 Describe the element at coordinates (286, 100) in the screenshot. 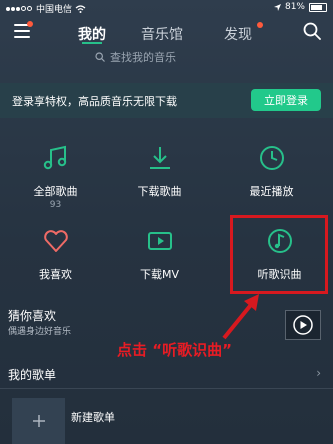

I see `login-button: 立即登录` at that location.